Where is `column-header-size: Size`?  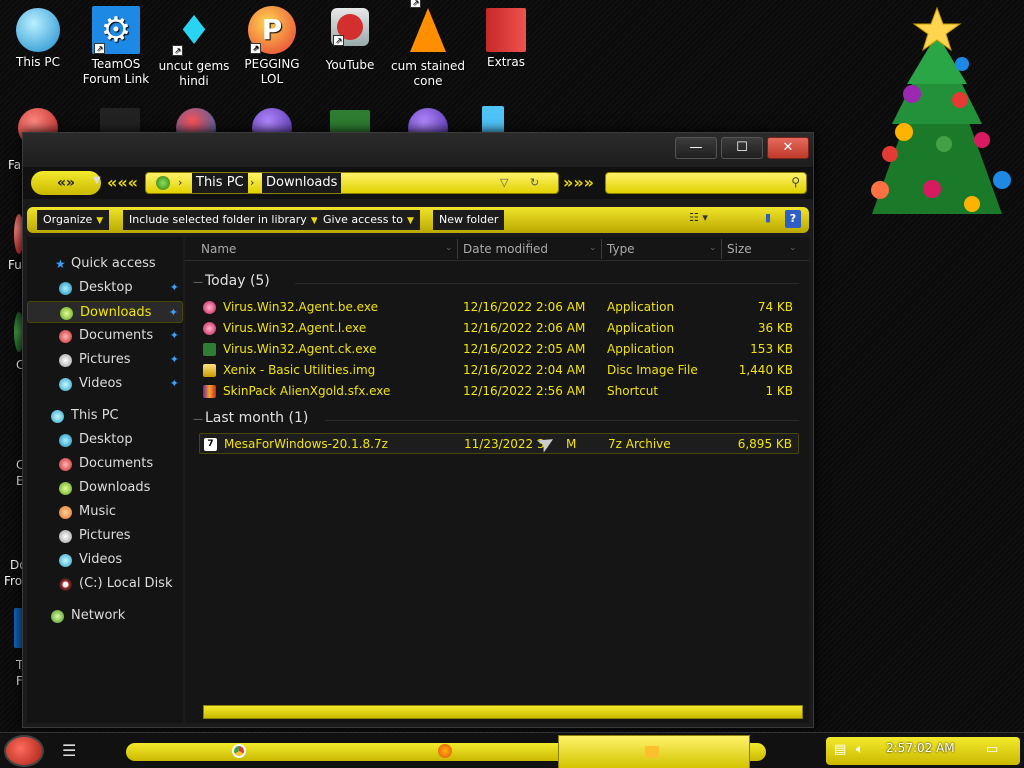 column-header-size: Size is located at coordinates (739, 249).